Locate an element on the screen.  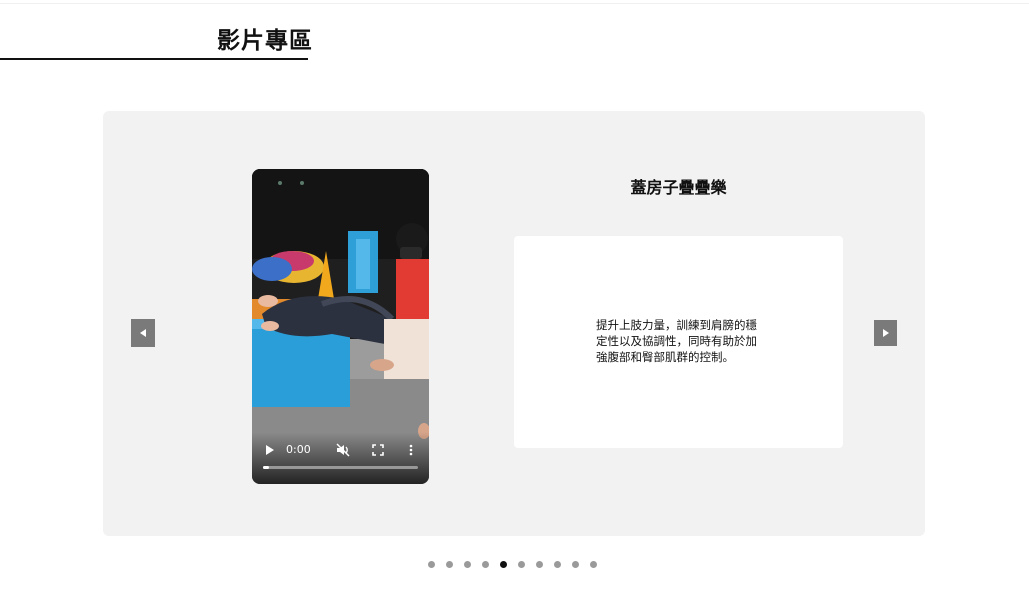
video-time: 0:00 is located at coordinates (298, 449).